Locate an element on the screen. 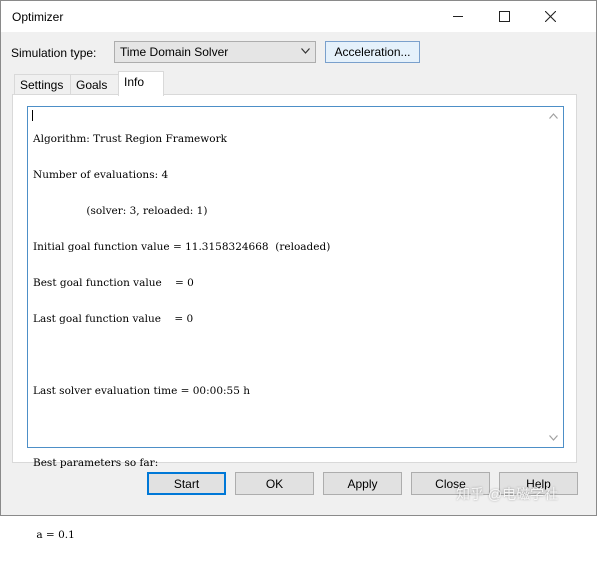 Image resolution: width=599 pixels, height=565 pixels. chevron-down-icon is located at coordinates (305, 51).